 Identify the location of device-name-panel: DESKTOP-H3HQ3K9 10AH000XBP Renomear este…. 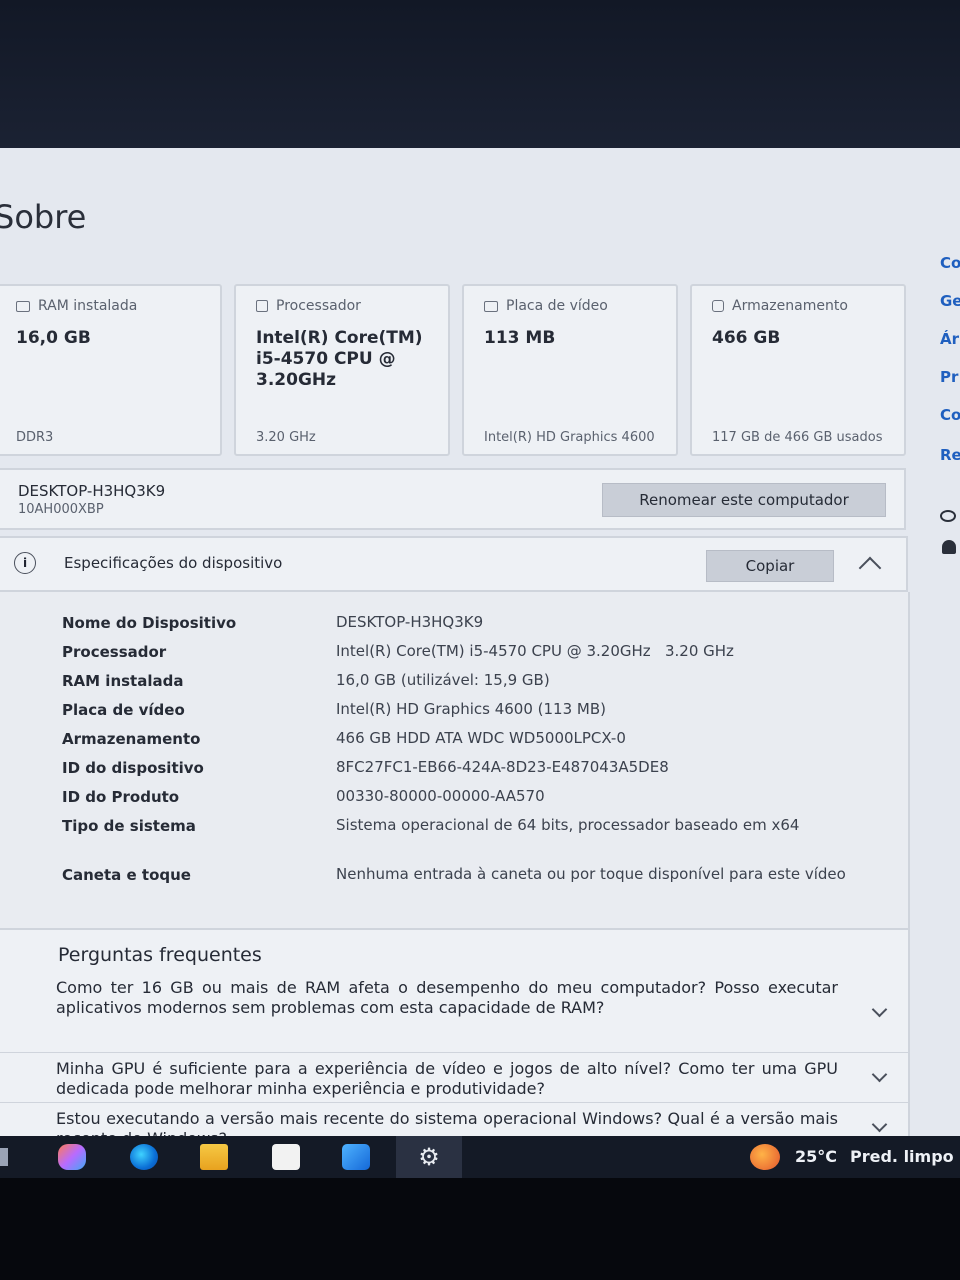
(453, 499).